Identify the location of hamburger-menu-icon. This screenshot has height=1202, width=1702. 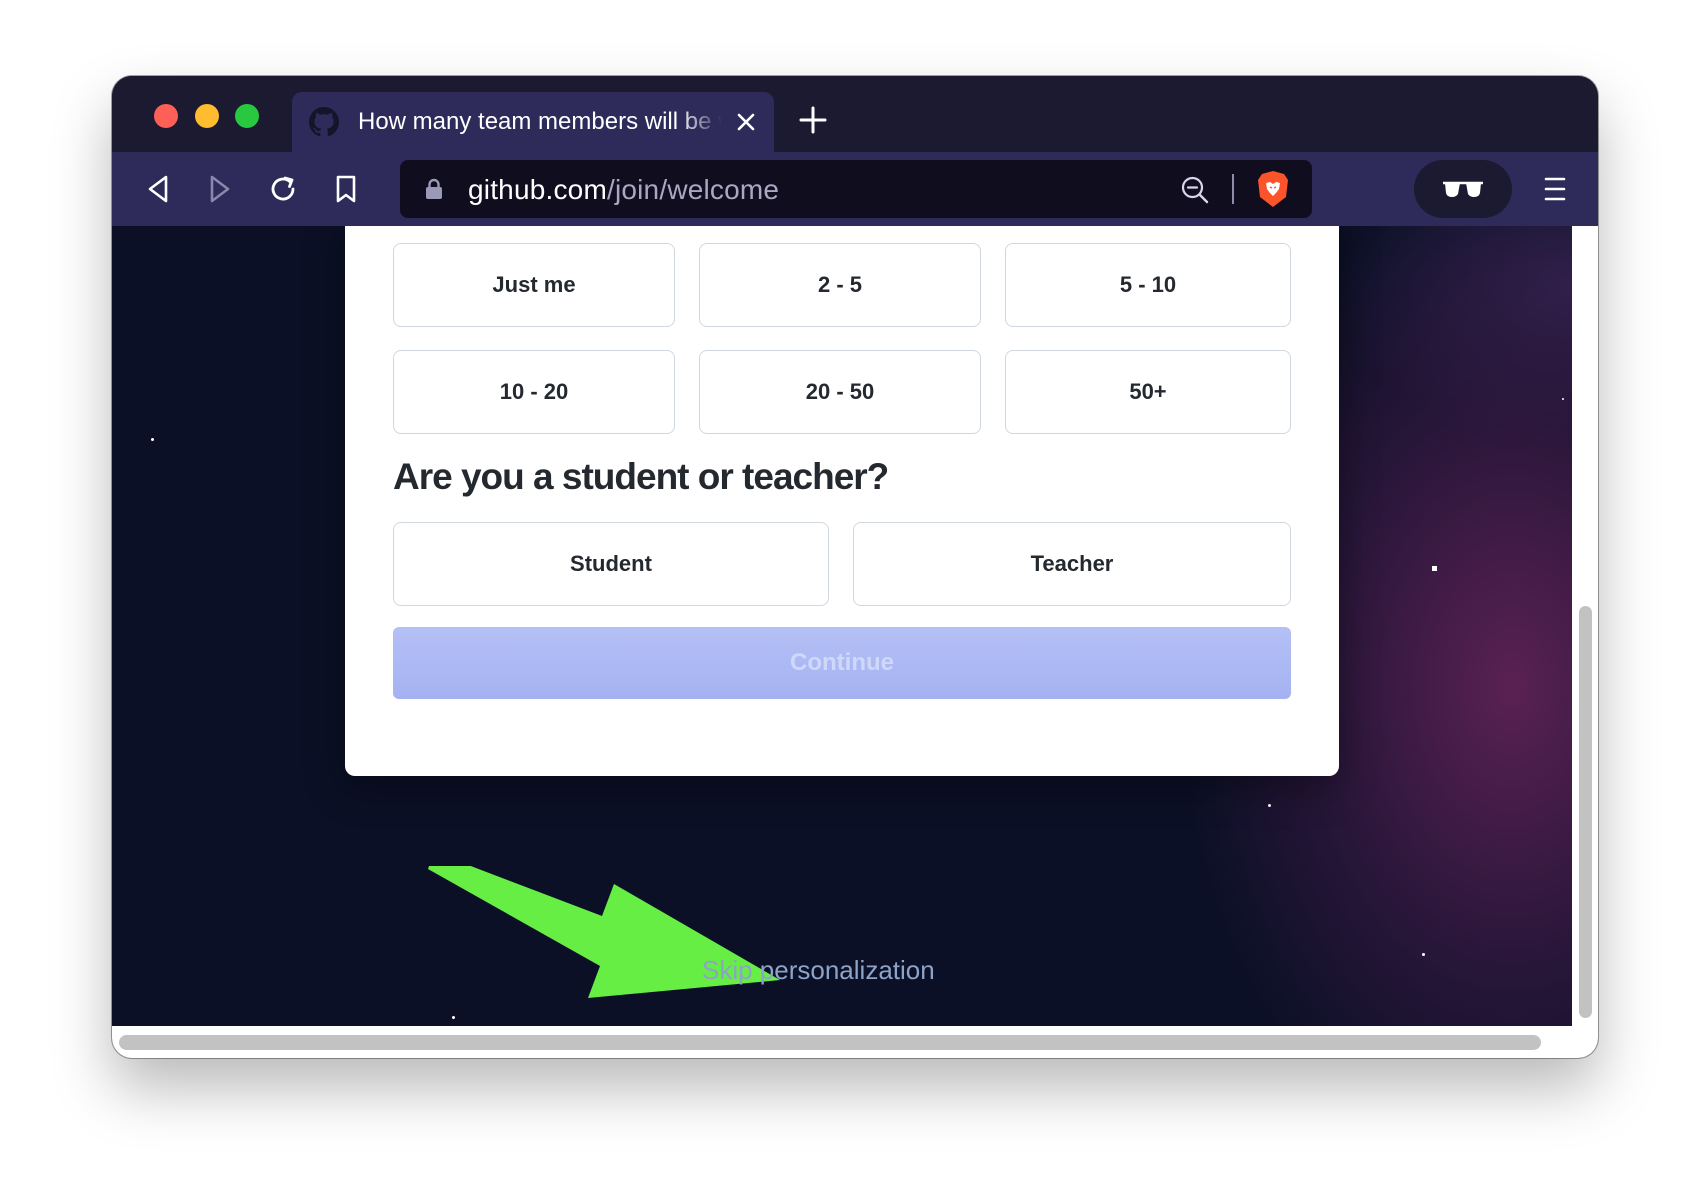
(1555, 189).